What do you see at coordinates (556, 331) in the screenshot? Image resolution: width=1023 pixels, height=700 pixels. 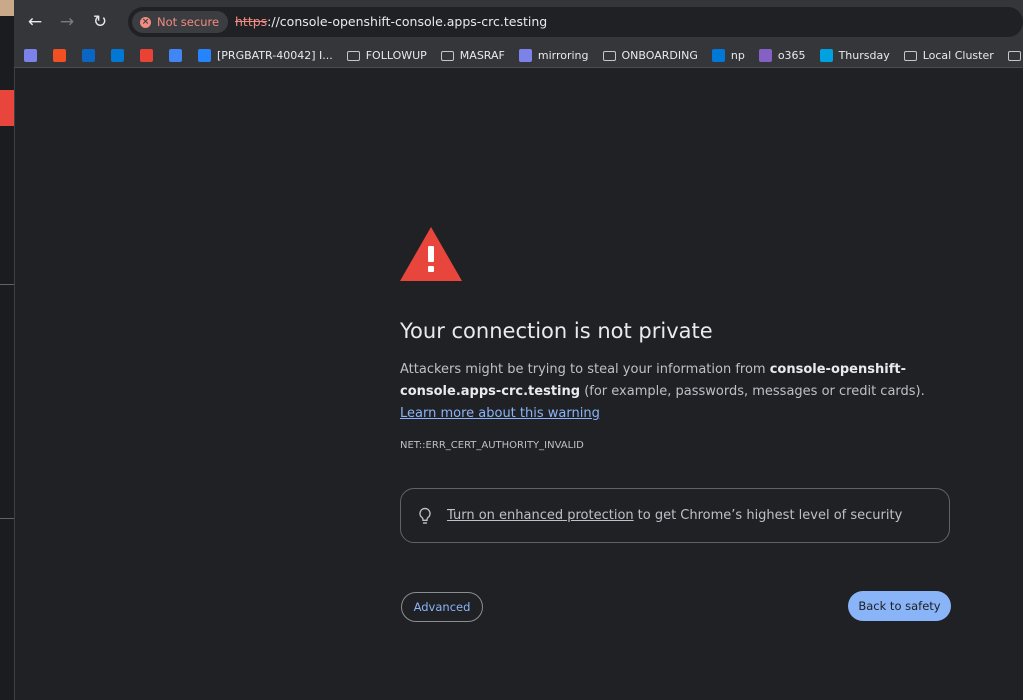 I see `page-title: Your connection is not private` at bounding box center [556, 331].